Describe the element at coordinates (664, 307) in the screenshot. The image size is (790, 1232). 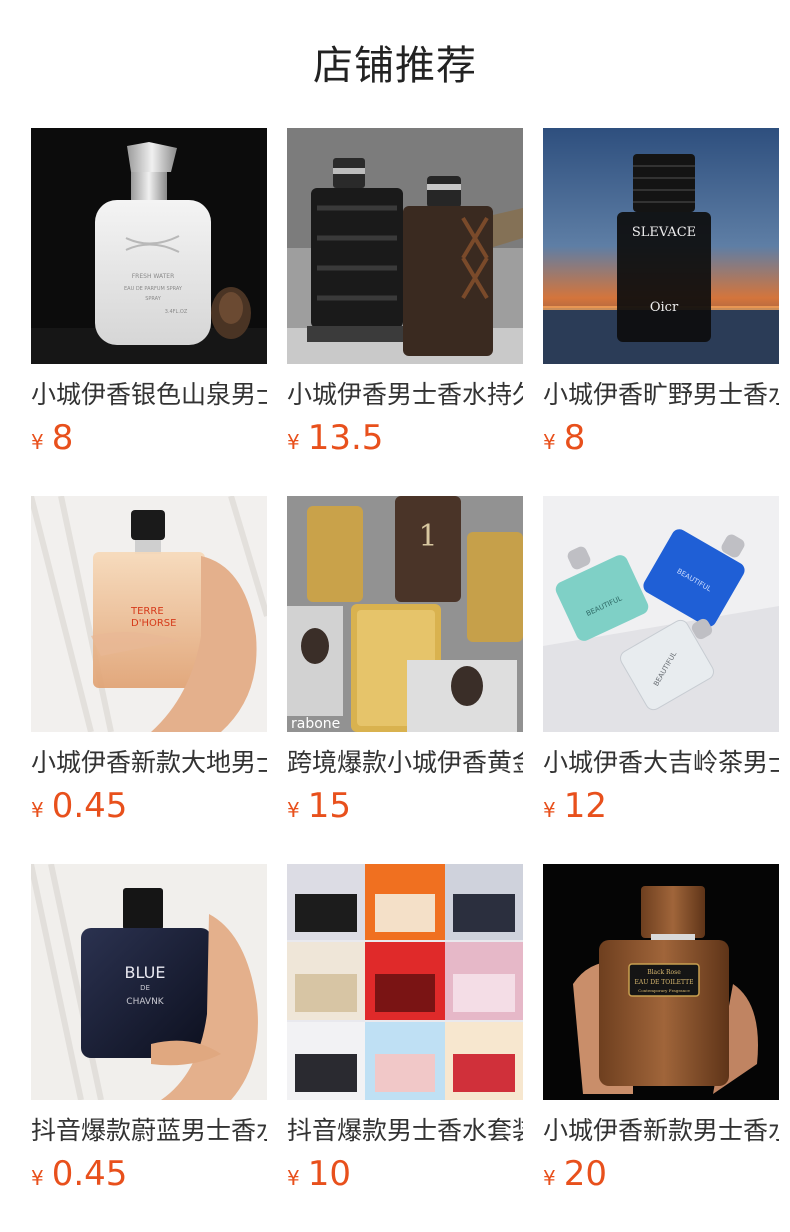
I see `bottle-label-text: Oicr` at that location.